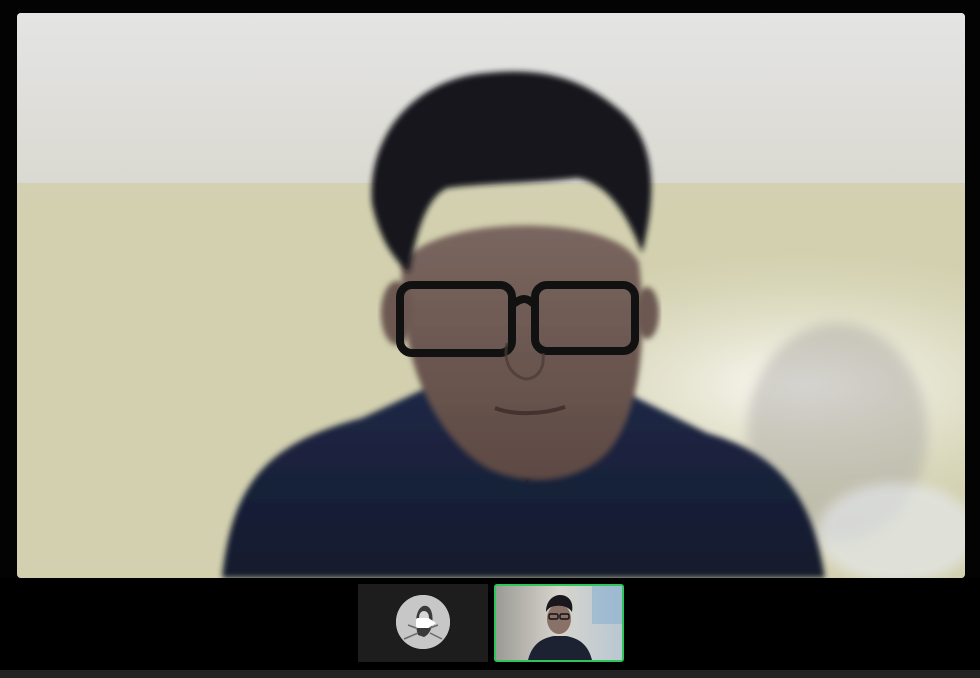  I want to click on participant-avatar, so click(423, 622).